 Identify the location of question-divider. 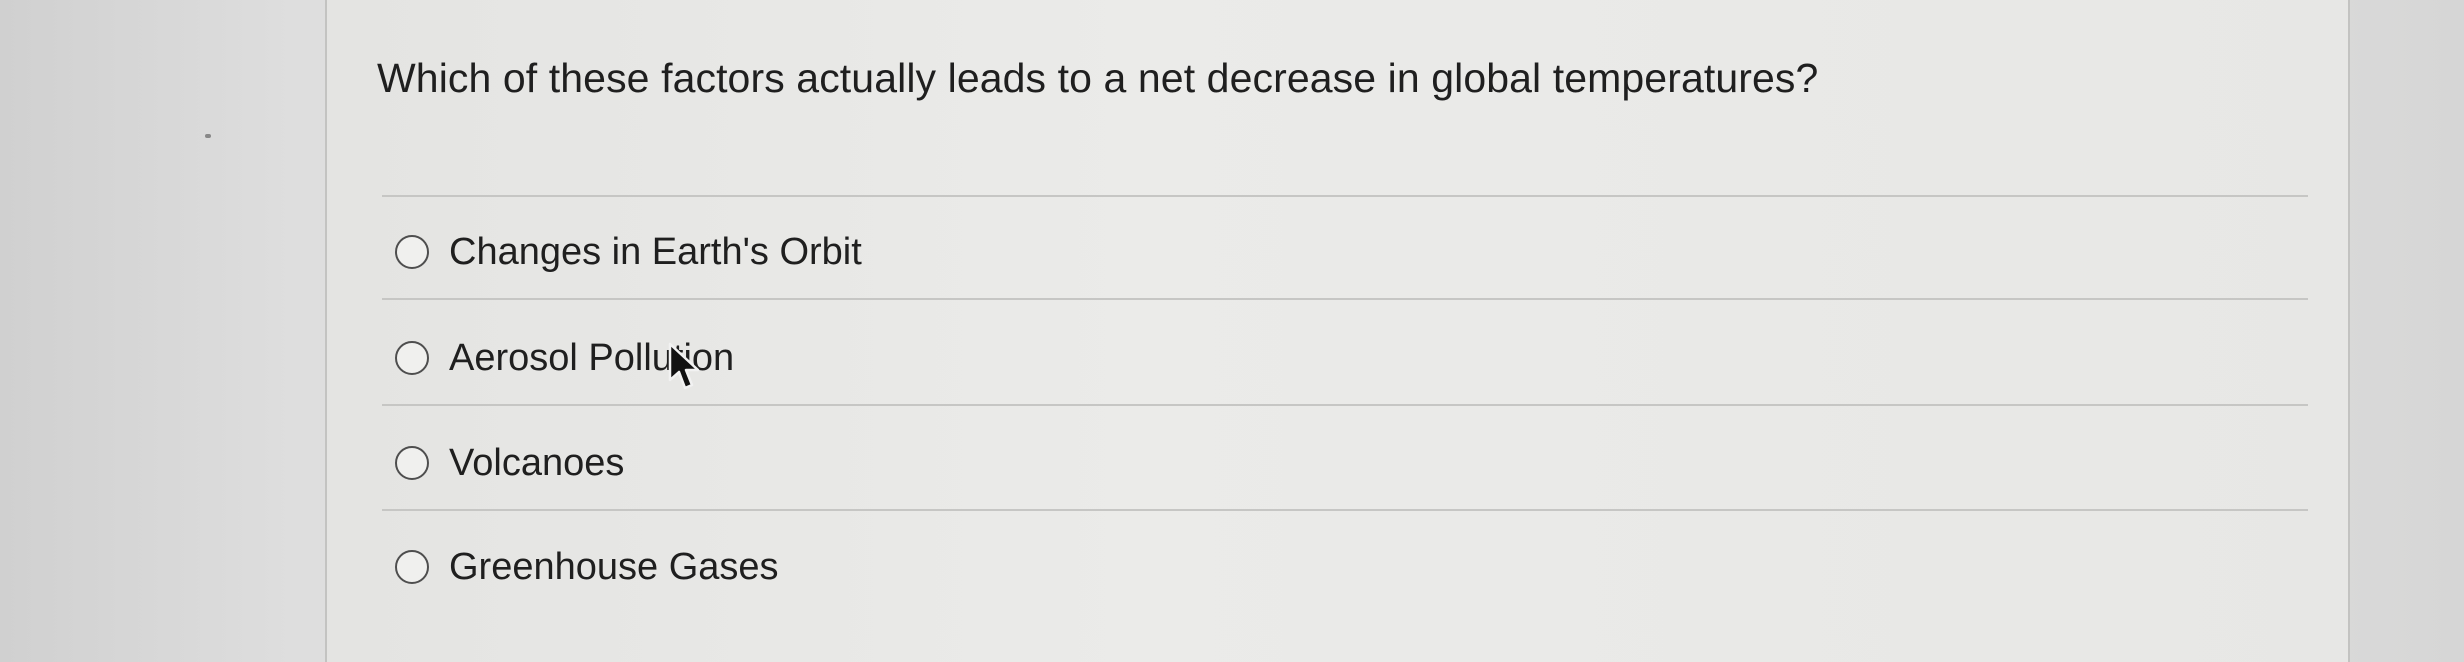
(1345, 196).